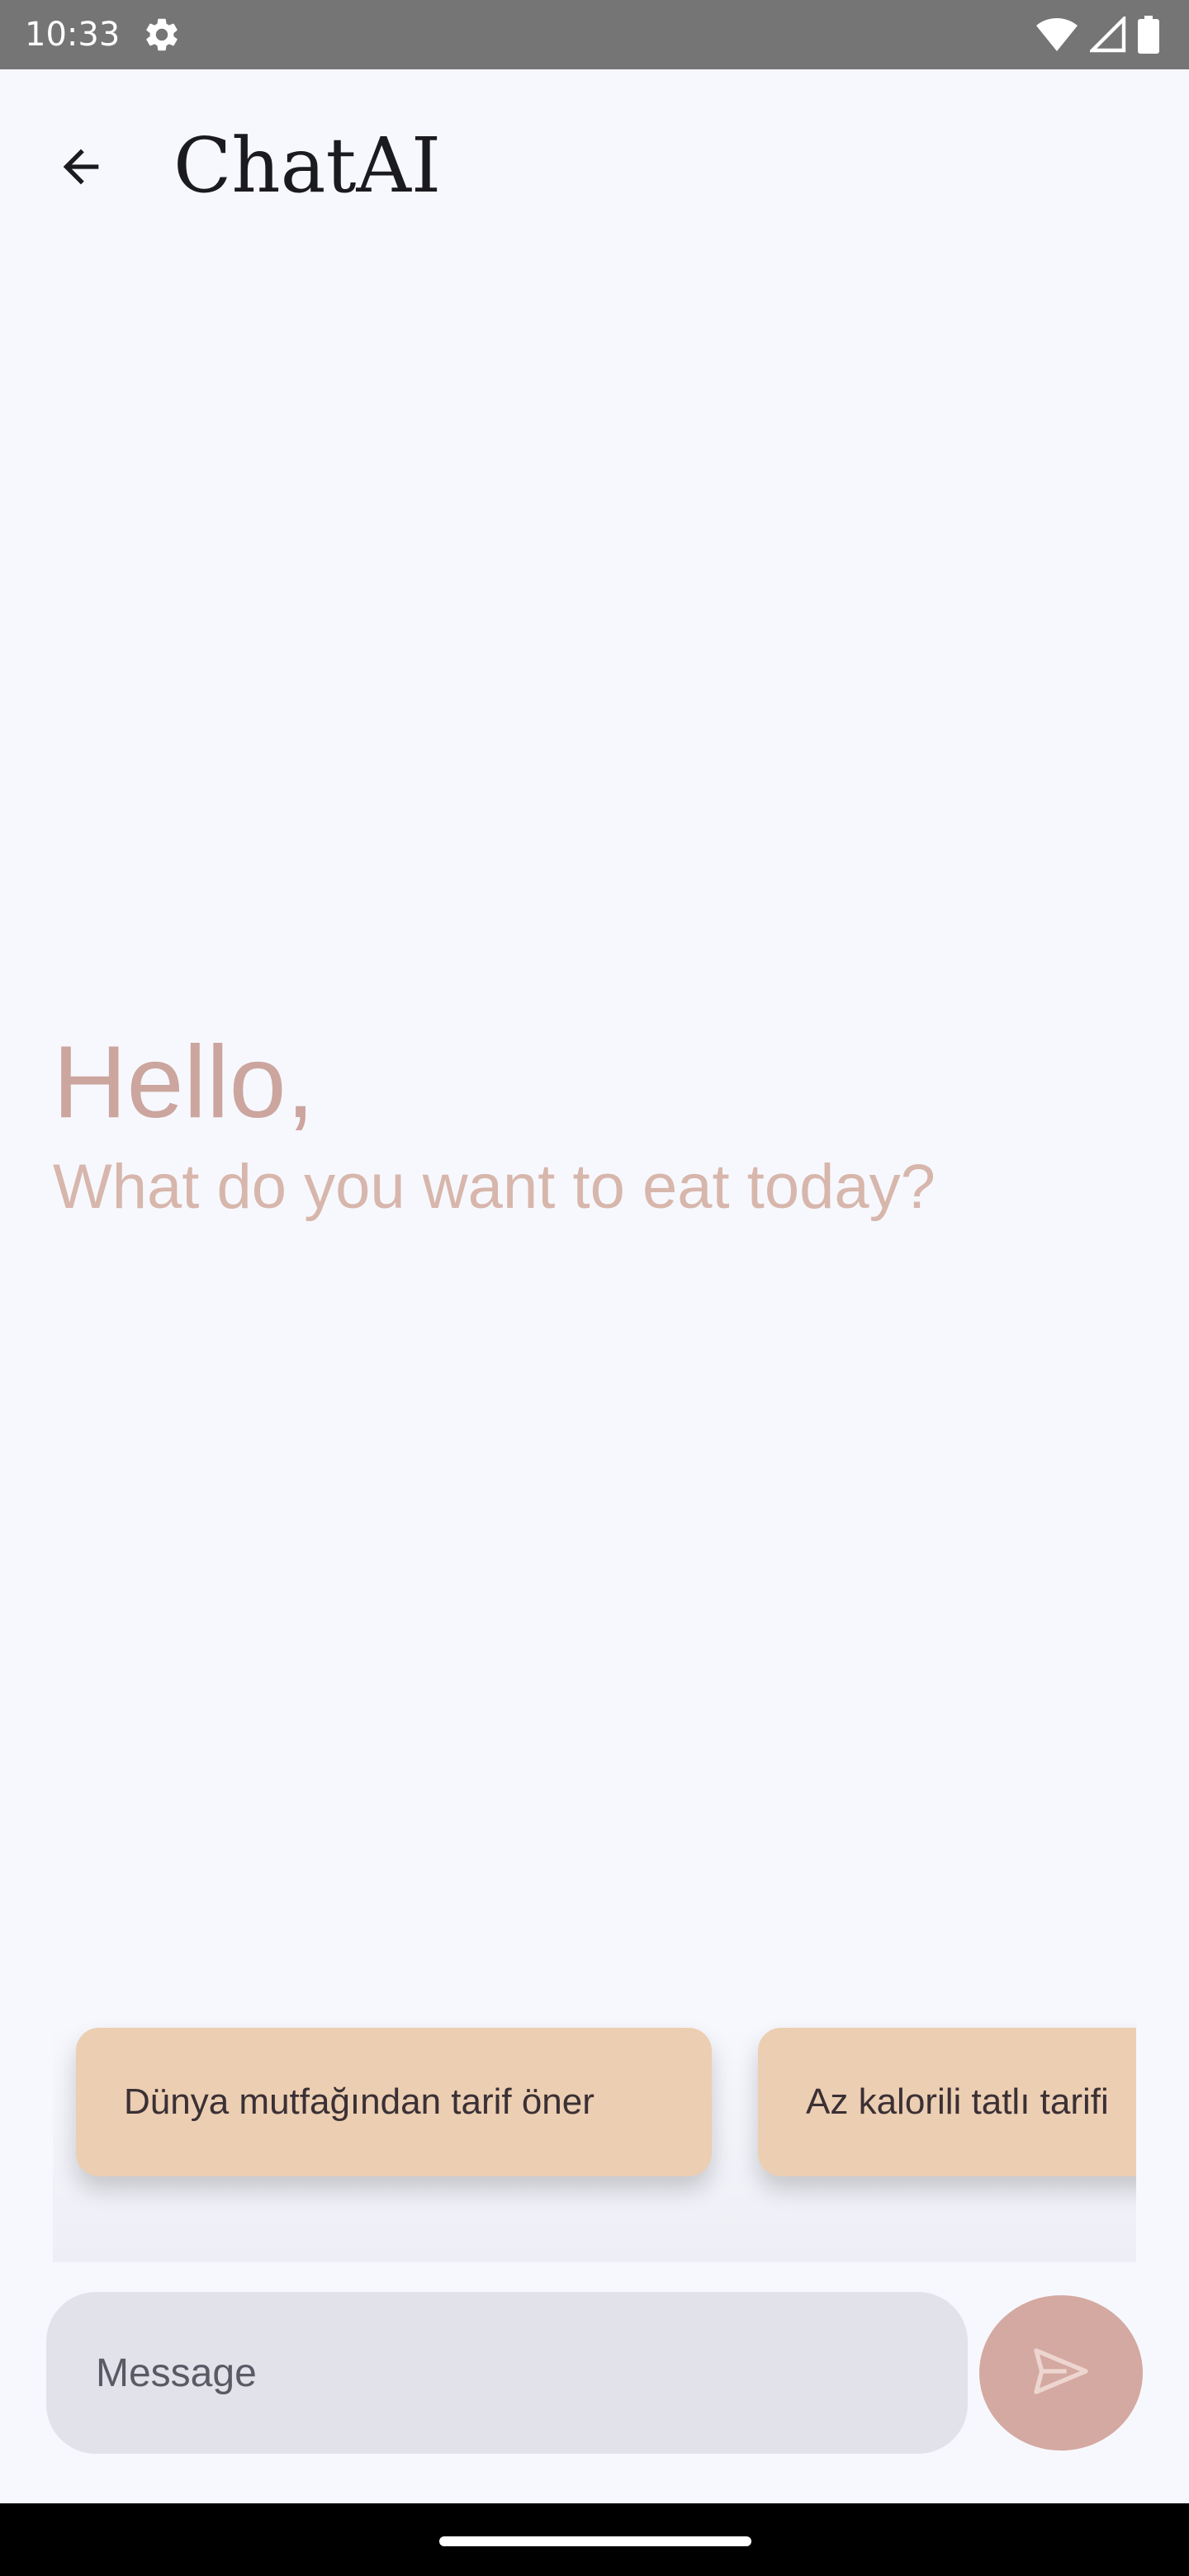  I want to click on cellular-signal-icon, so click(1108, 35).